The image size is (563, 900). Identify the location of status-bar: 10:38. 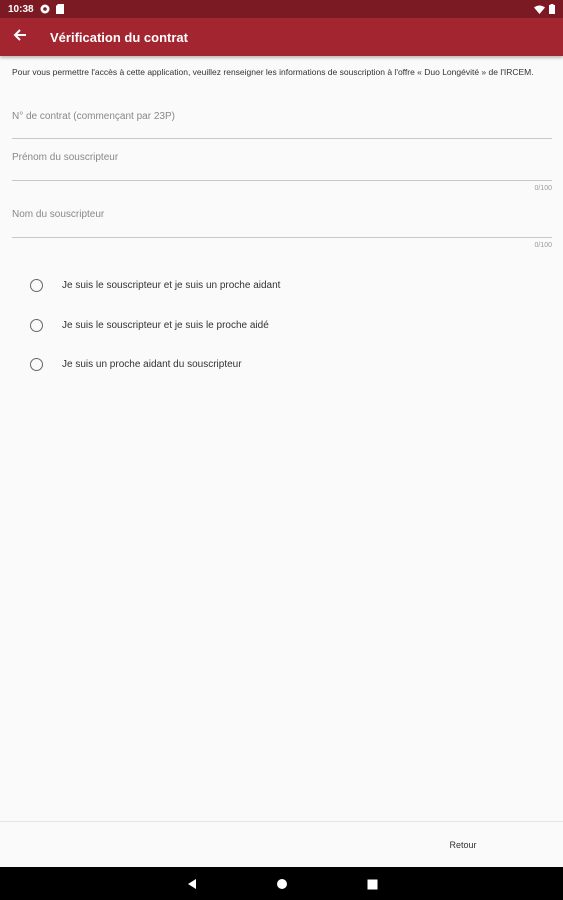
(281, 9).